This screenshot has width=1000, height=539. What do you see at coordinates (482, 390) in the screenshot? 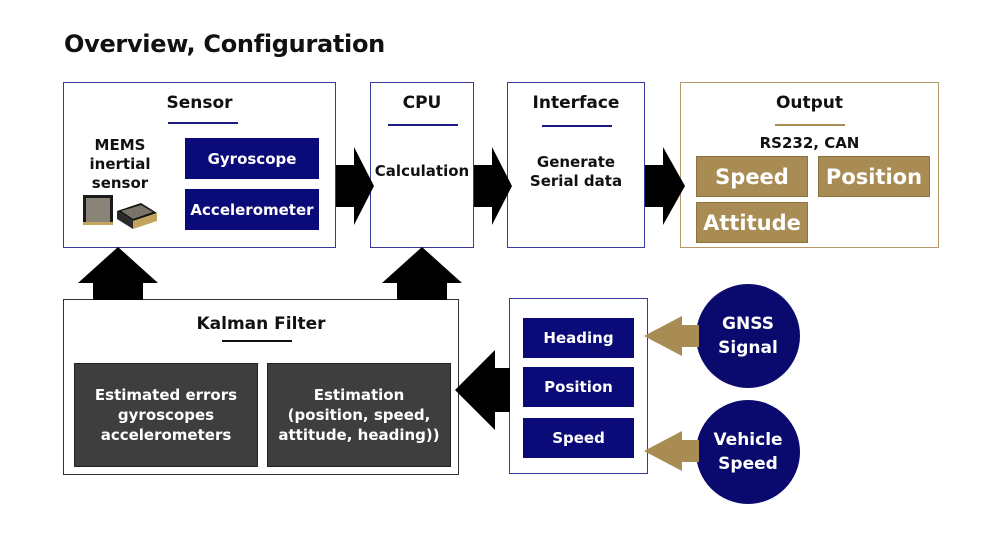
I see `arrow-inputs-to-kalman` at bounding box center [482, 390].